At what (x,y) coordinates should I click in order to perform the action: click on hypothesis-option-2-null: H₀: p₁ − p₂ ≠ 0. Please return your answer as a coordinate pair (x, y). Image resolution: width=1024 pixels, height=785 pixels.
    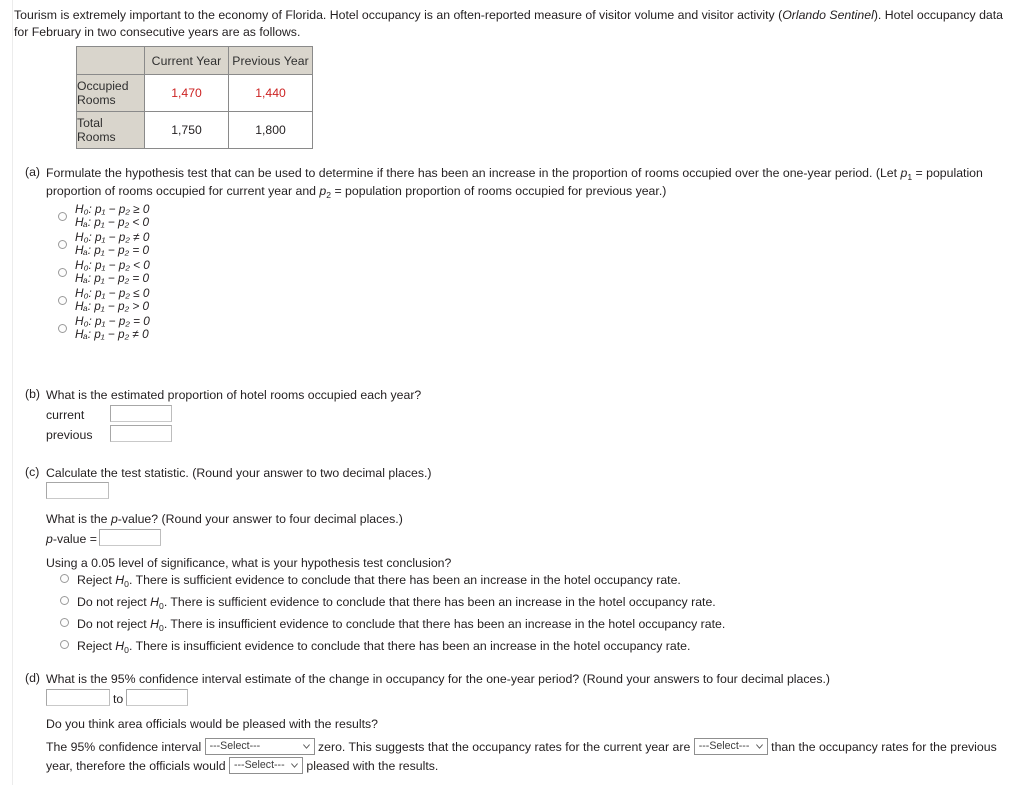
    Looking at the image, I should click on (112, 236).